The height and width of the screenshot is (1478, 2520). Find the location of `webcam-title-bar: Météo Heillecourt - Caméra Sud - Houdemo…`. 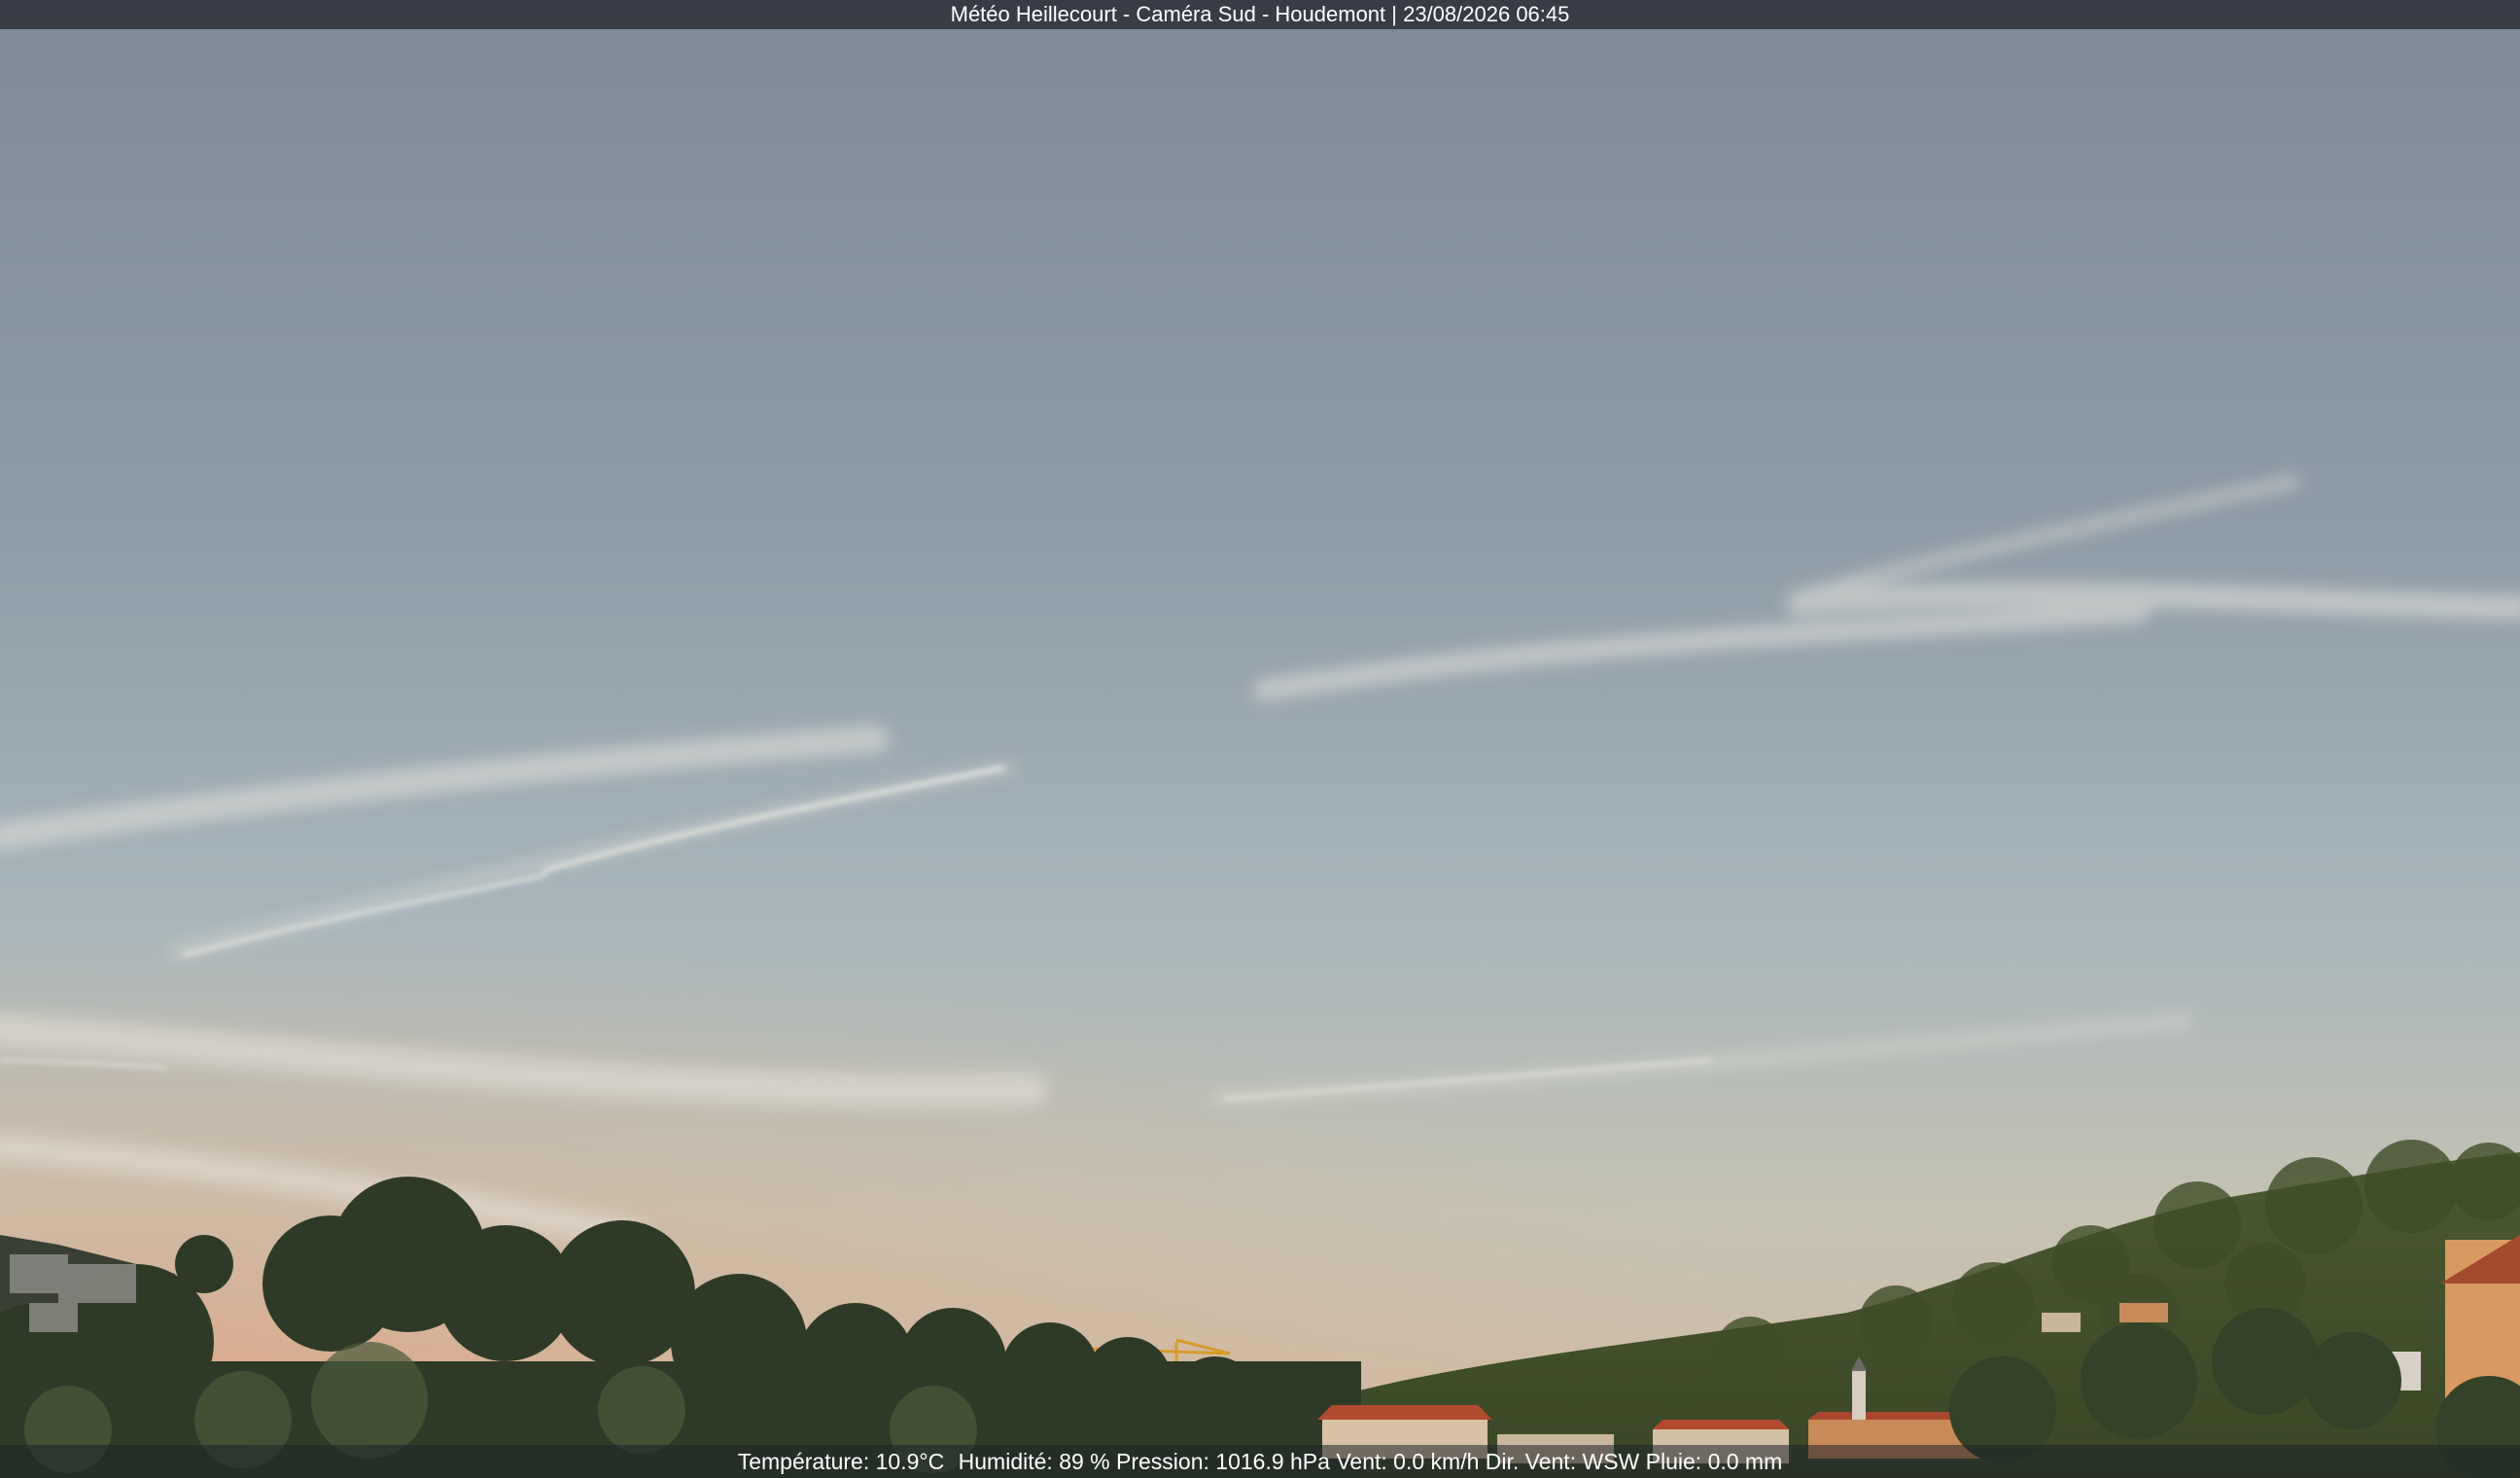

webcam-title-bar: Météo Heillecourt - Caméra Sud - Houdemo… is located at coordinates (1260, 14).